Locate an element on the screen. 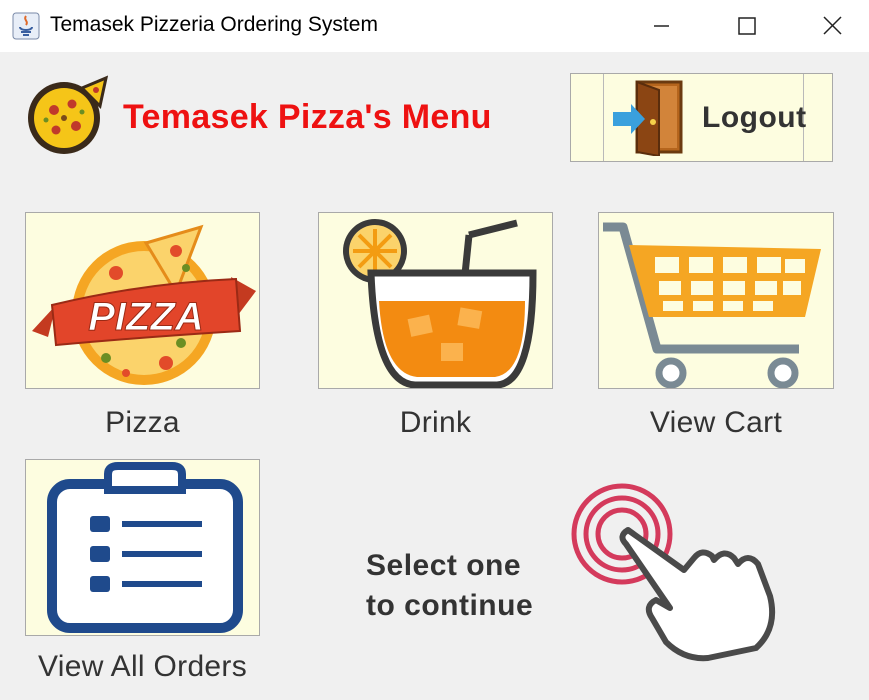 Image resolution: width=869 pixels, height=700 pixels. logout-button: Logout is located at coordinates (701, 117).